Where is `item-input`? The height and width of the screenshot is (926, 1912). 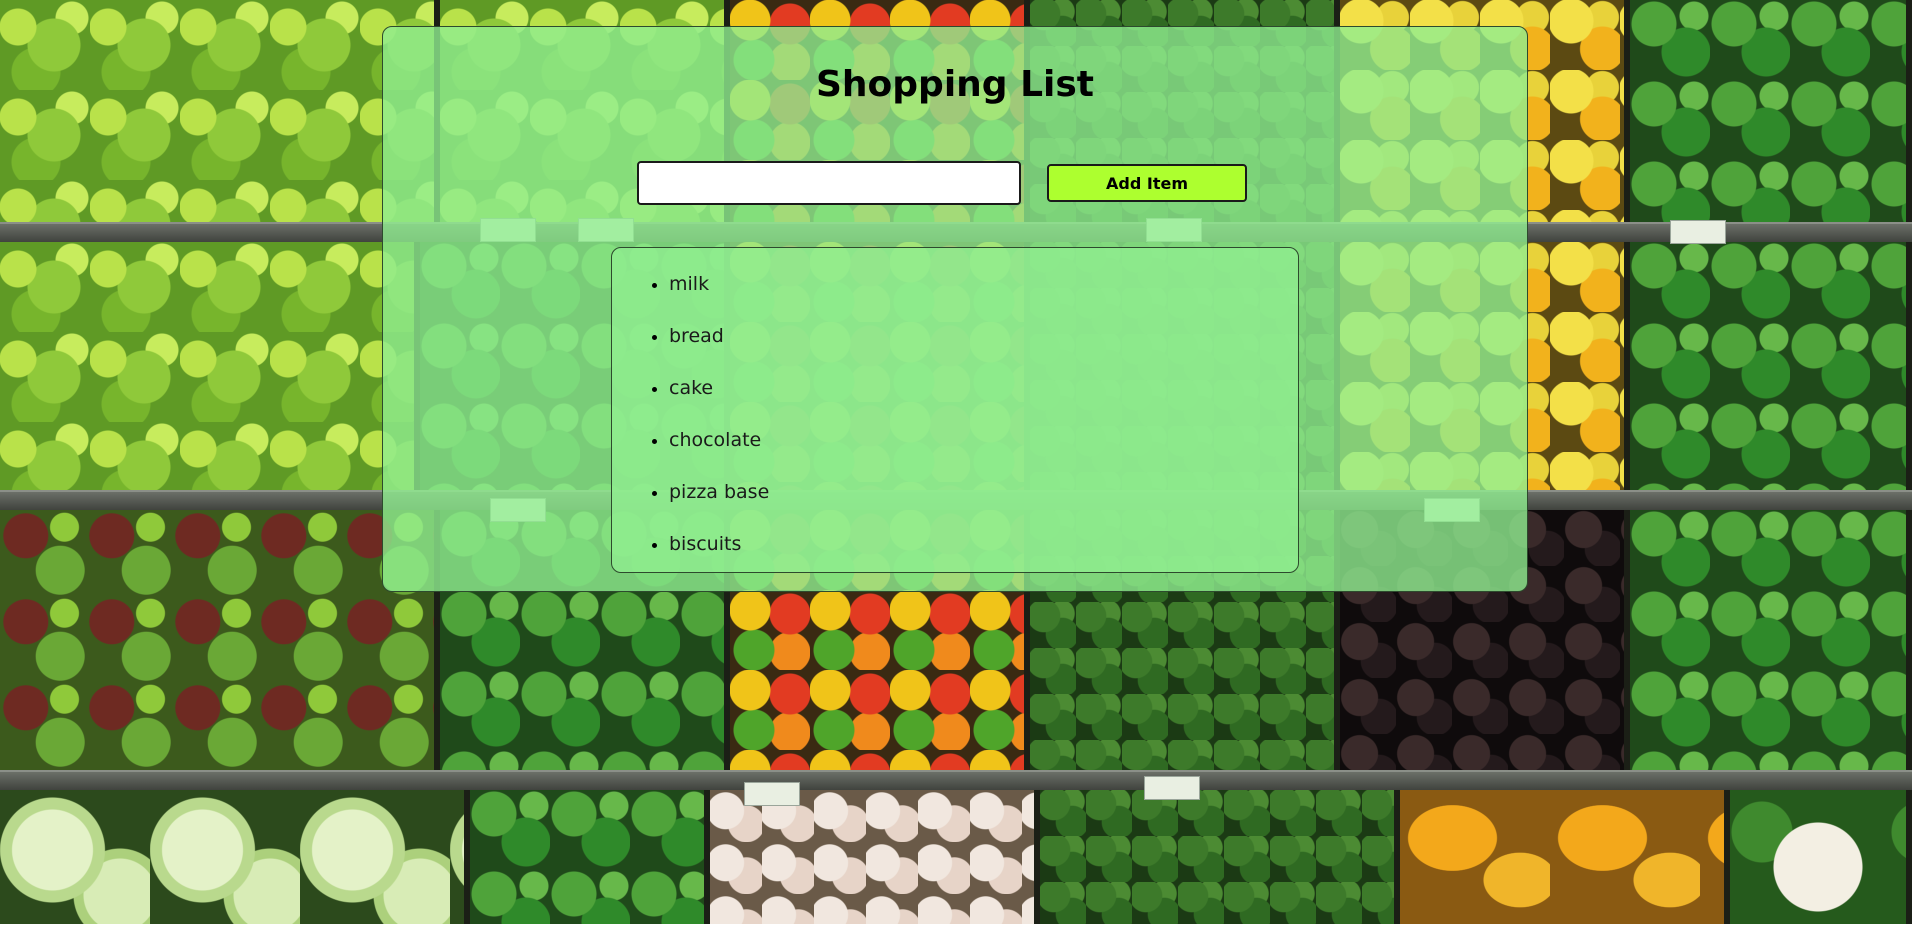
item-input is located at coordinates (829, 183).